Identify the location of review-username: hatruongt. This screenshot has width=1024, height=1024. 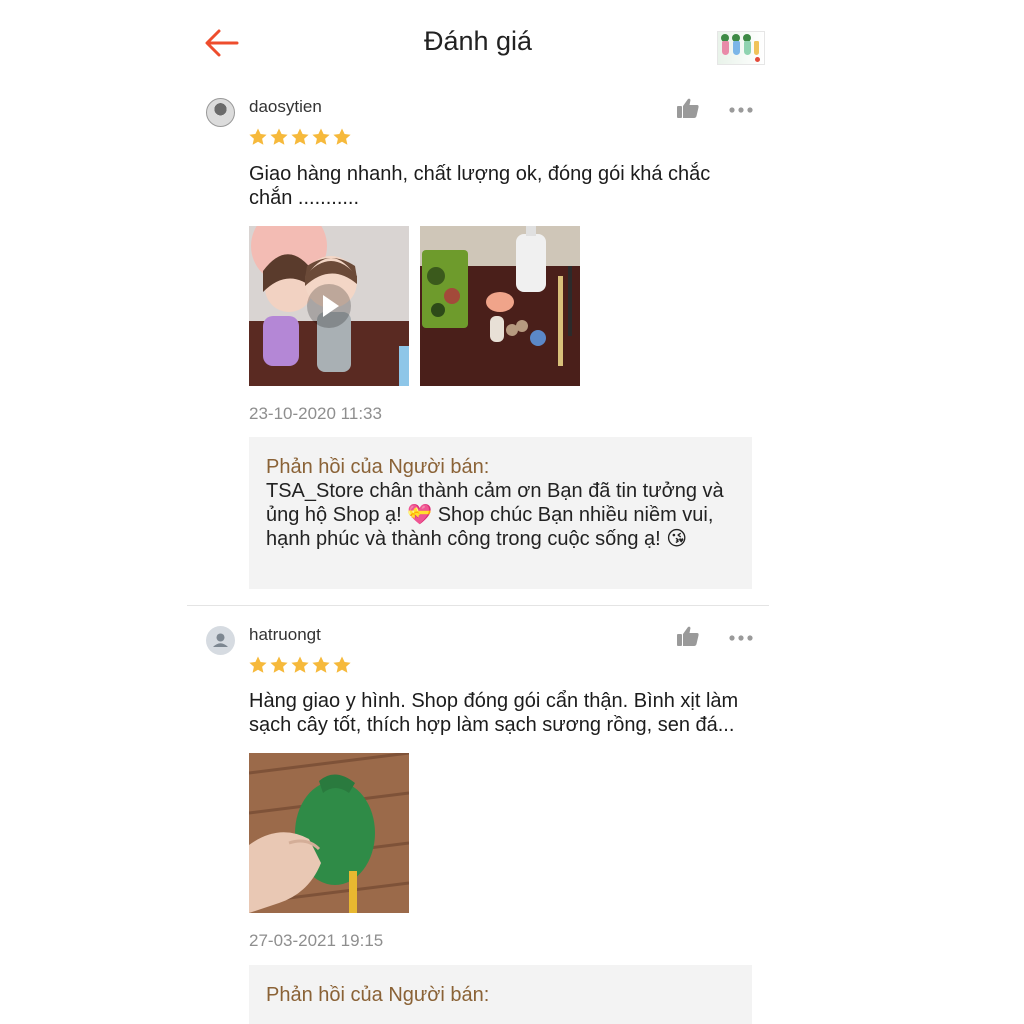
(285, 635).